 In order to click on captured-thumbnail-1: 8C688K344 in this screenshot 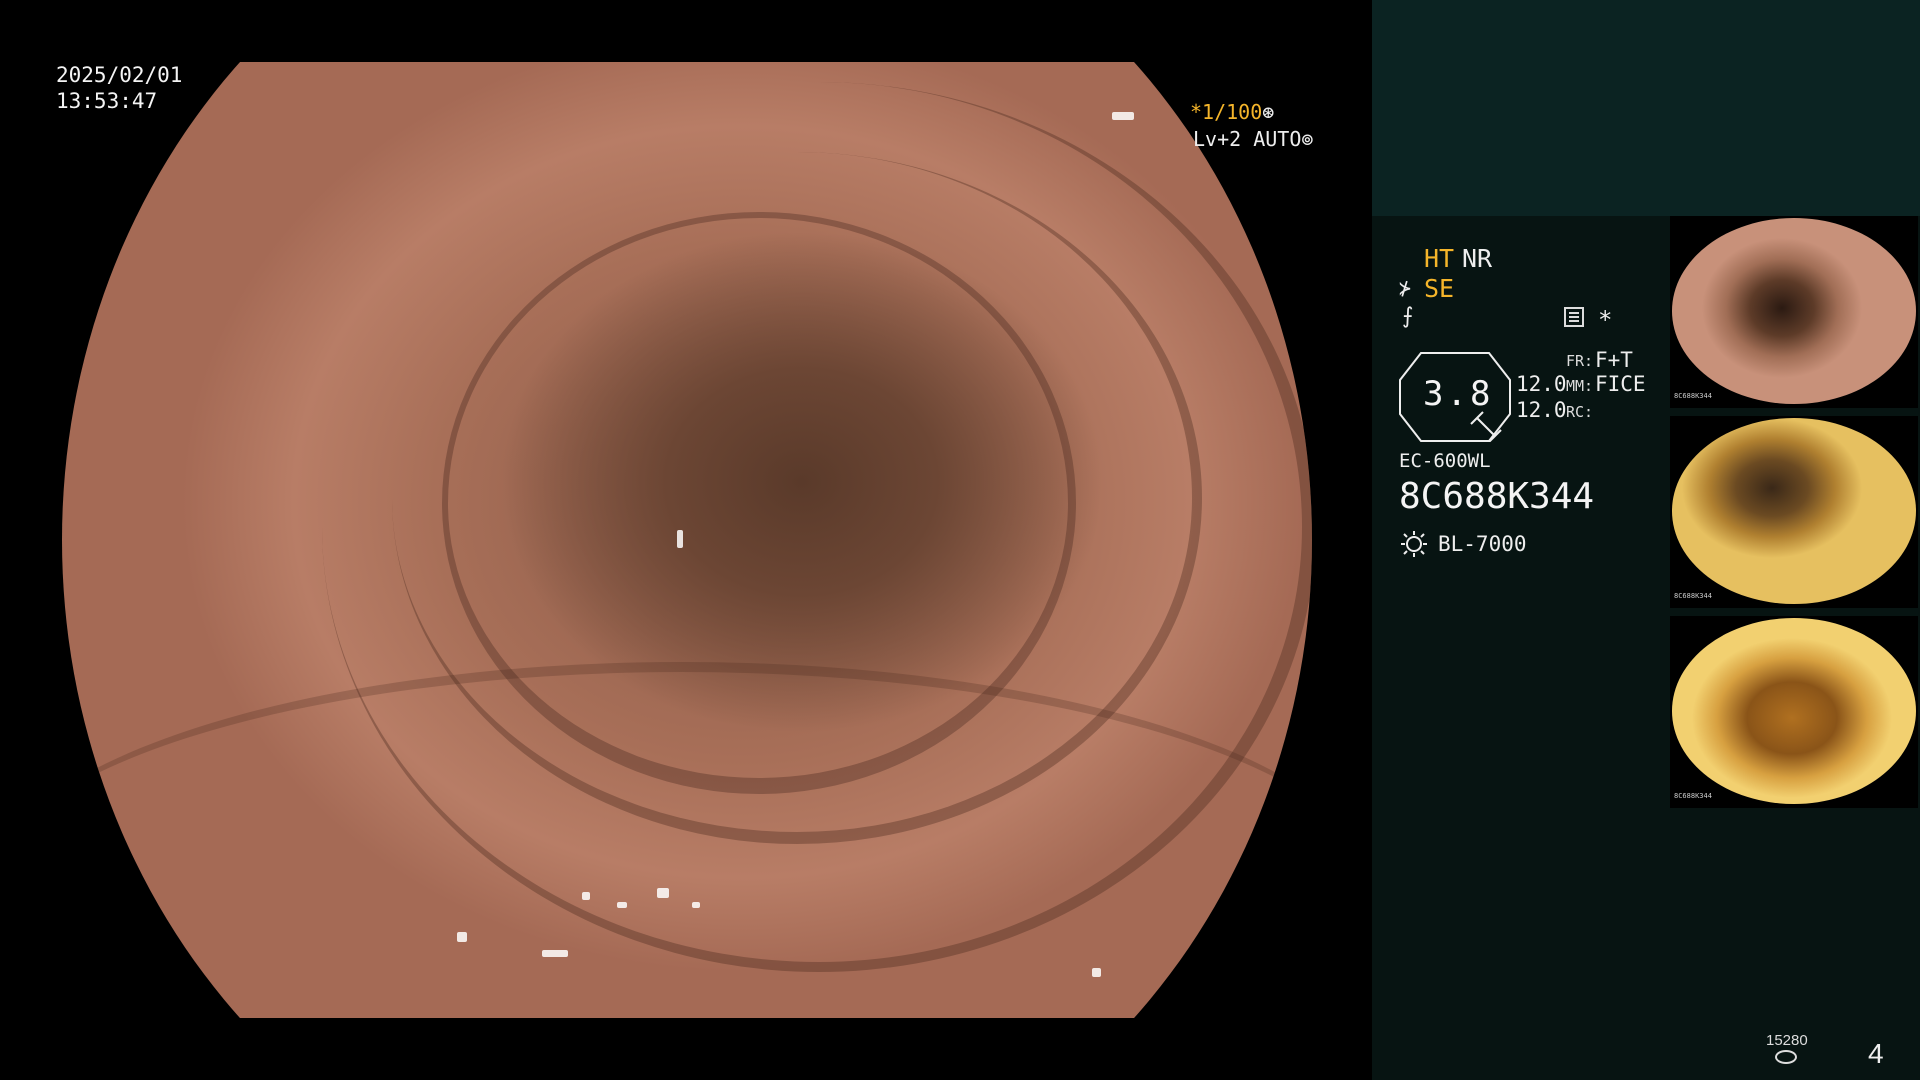, I will do `click(1794, 312)`.